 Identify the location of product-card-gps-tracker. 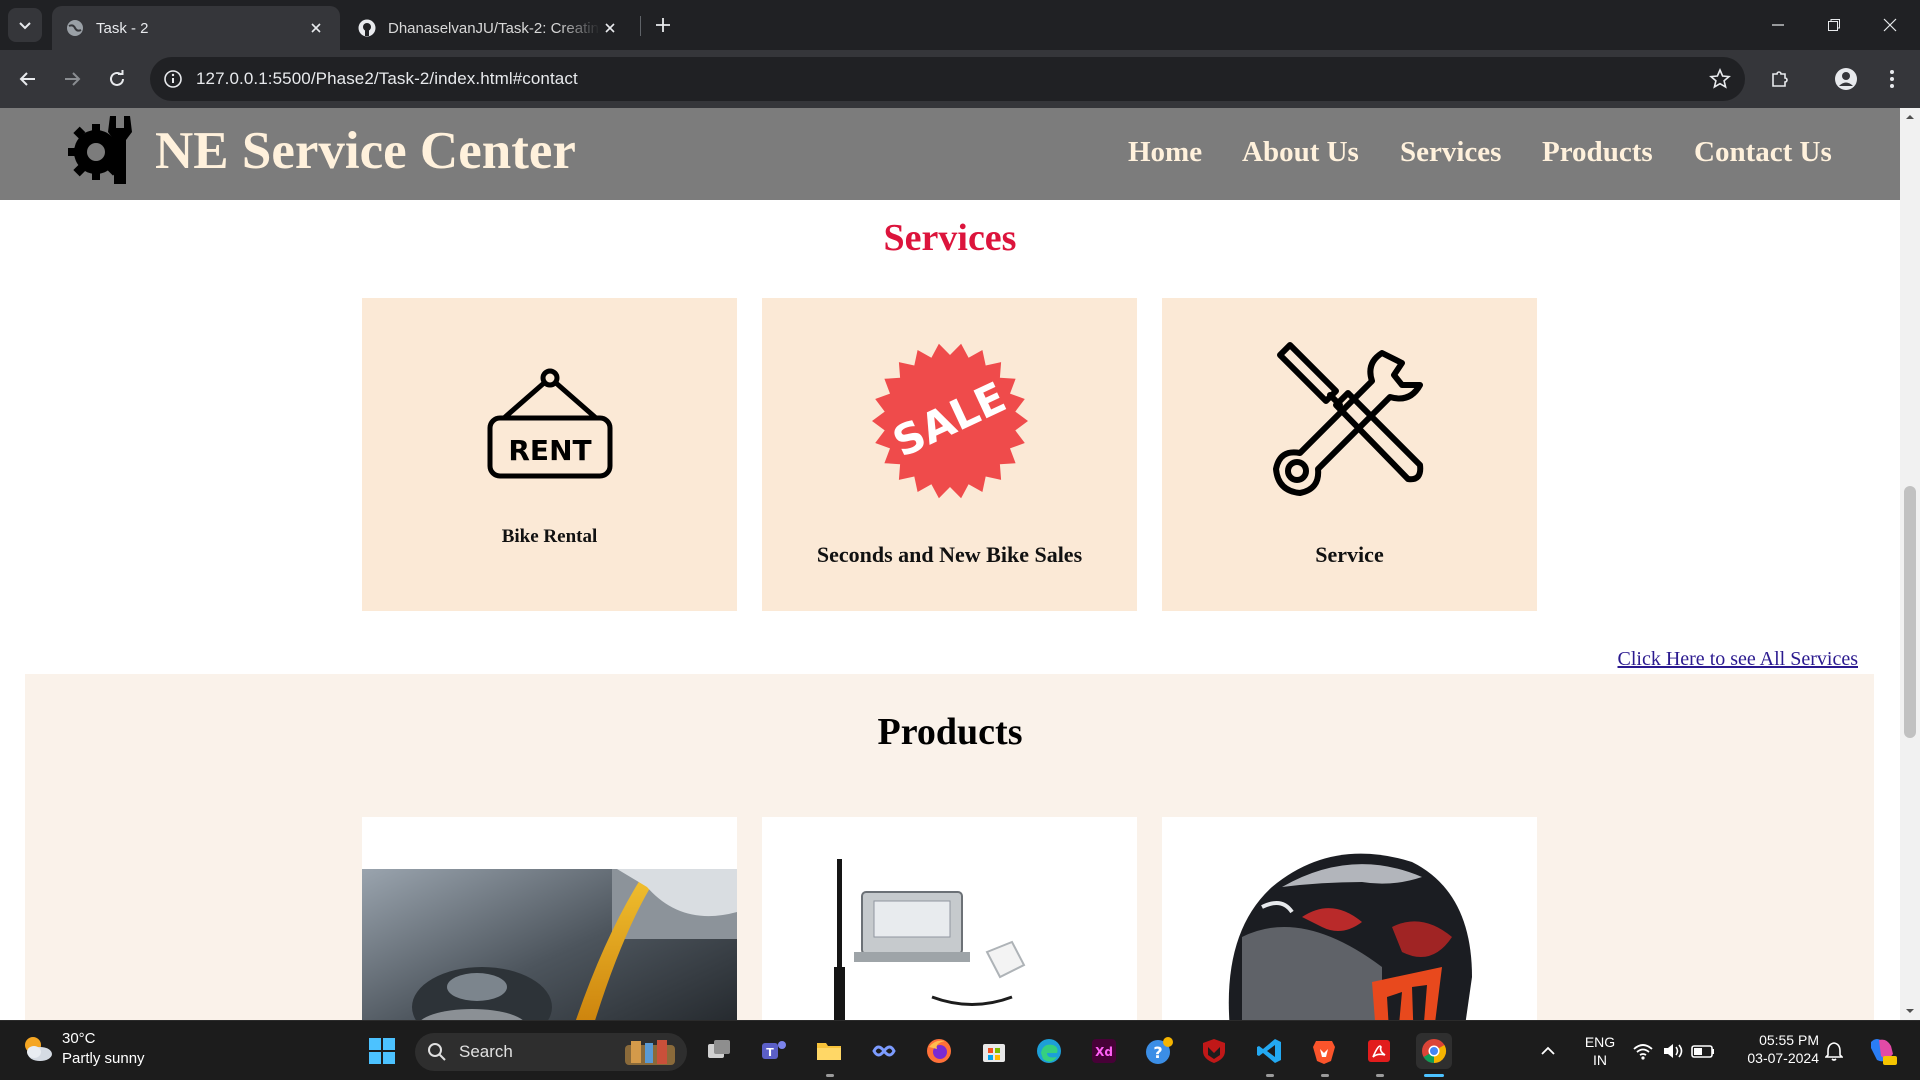
(949, 918).